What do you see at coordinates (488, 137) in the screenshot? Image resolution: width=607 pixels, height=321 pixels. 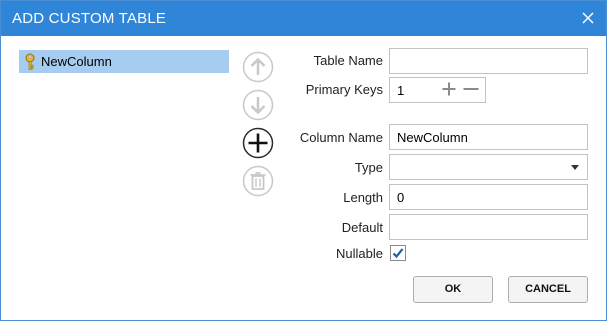 I see `column-name-field: NewColumn` at bounding box center [488, 137].